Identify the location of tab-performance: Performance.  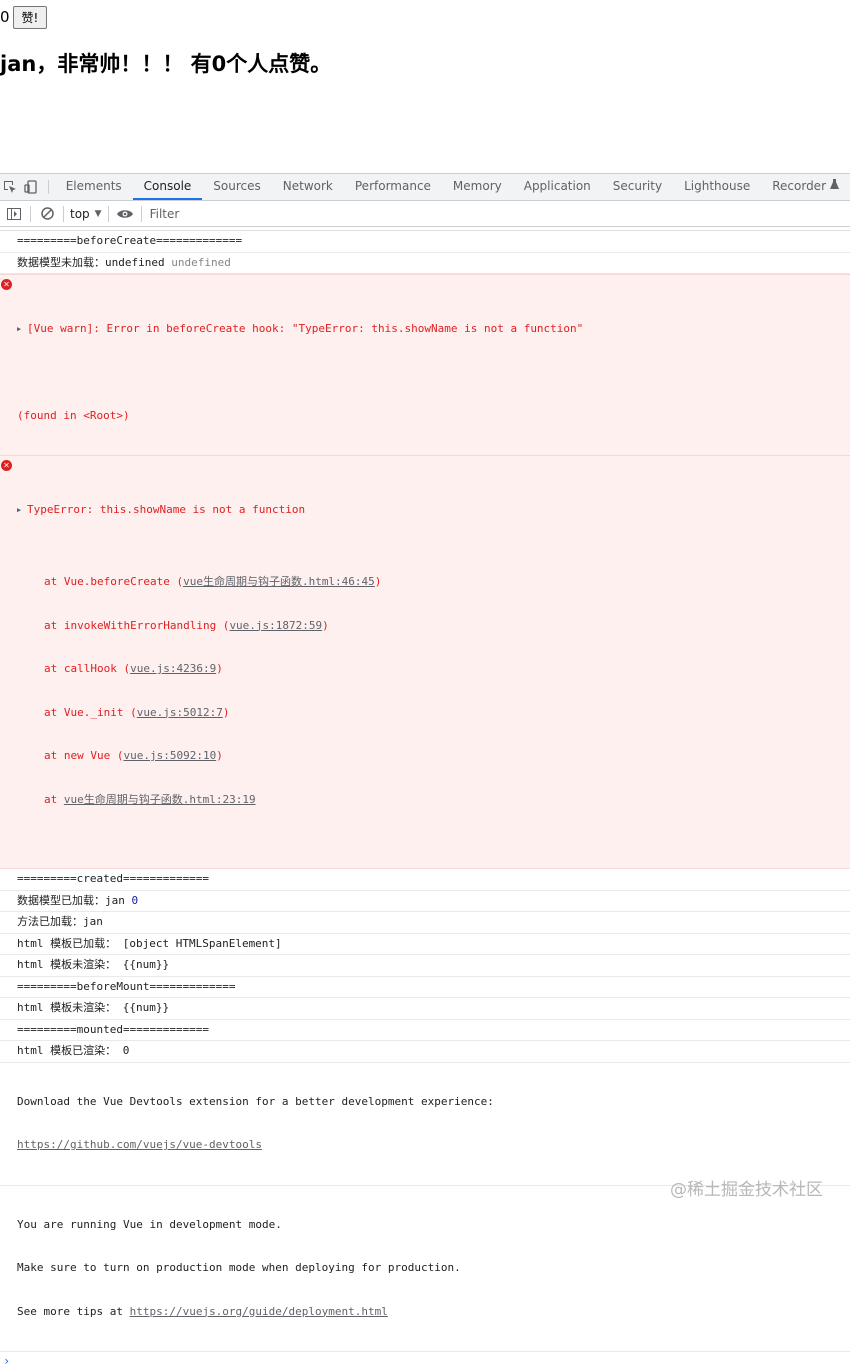
(393, 187).